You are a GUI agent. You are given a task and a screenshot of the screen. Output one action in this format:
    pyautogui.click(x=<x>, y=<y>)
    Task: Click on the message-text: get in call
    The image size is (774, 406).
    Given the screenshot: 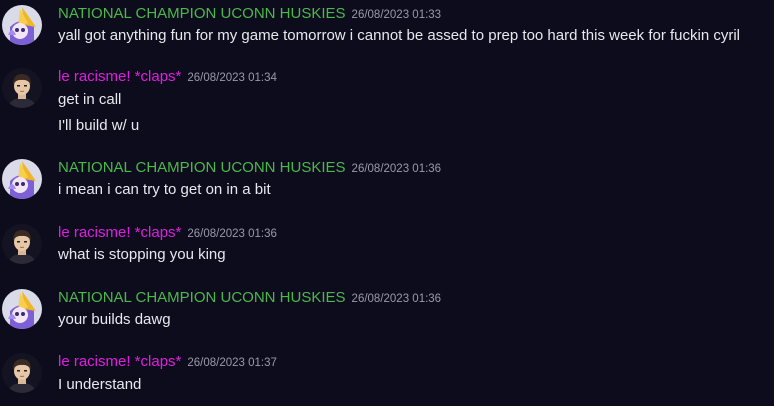 What is the action you would take?
    pyautogui.click(x=90, y=99)
    